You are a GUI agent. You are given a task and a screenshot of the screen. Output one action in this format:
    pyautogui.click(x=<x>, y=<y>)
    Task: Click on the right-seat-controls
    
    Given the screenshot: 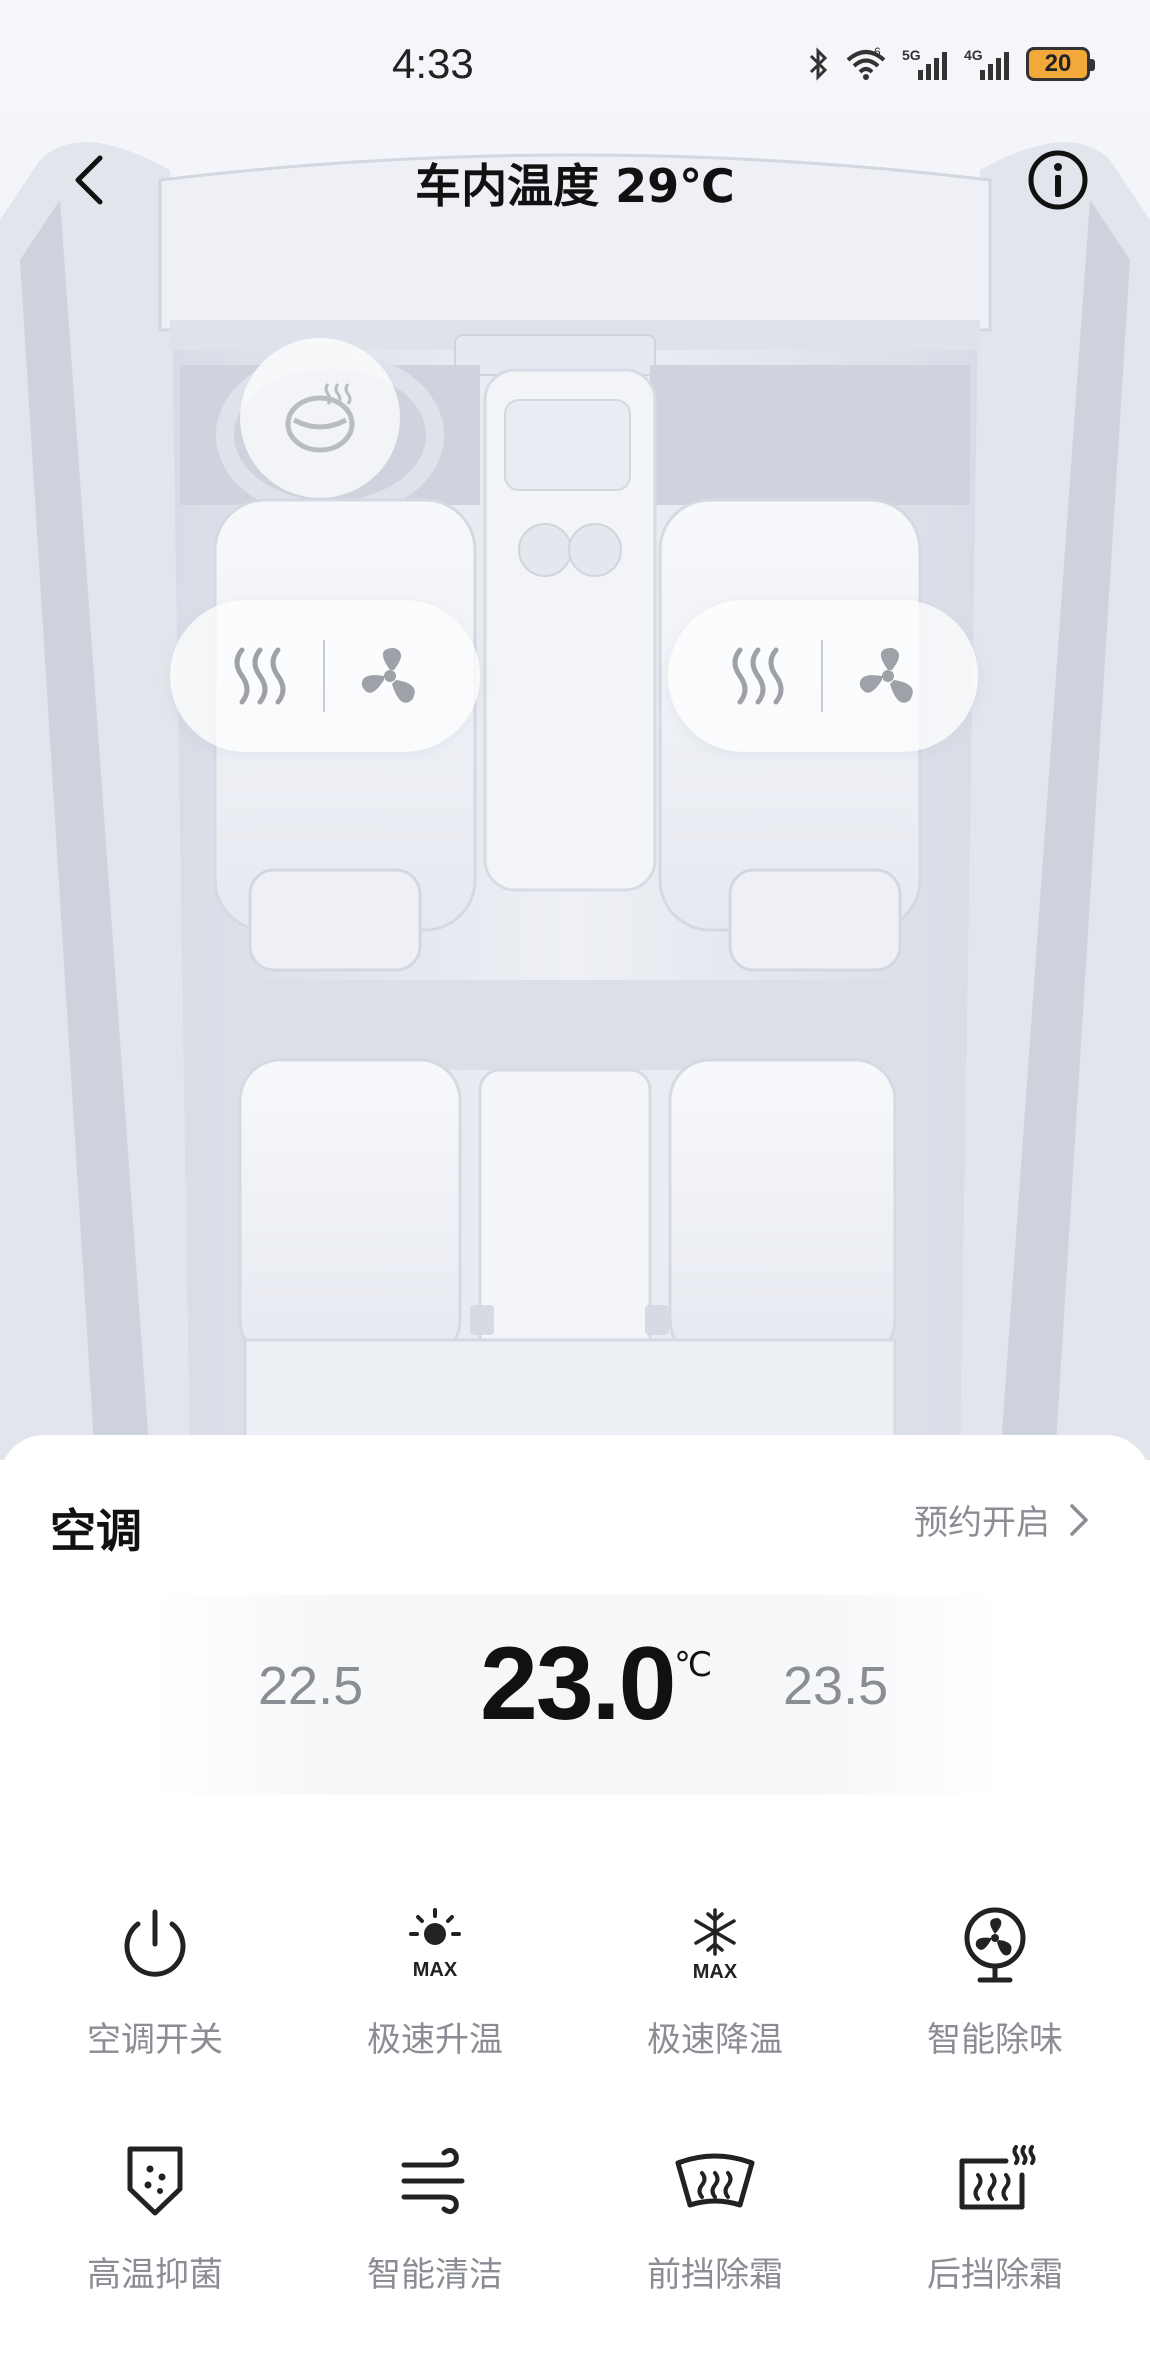 What is the action you would take?
    pyautogui.click(x=823, y=676)
    